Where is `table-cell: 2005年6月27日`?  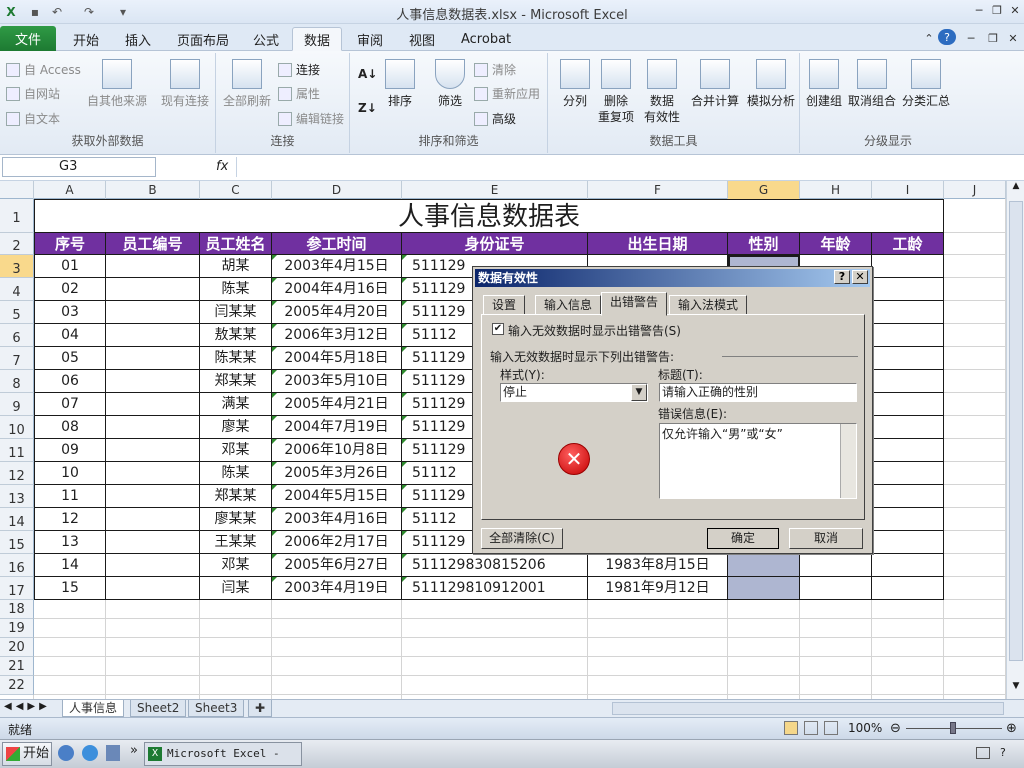 table-cell: 2005年6月27日 is located at coordinates (337, 565).